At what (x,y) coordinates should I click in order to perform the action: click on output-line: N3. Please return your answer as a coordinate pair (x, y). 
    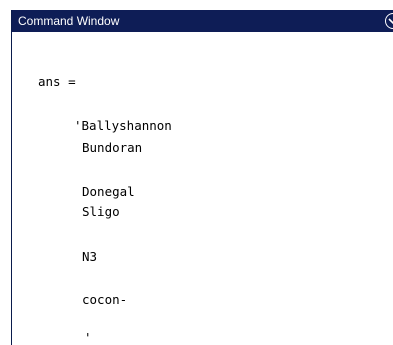
    Looking at the image, I should click on (90, 256).